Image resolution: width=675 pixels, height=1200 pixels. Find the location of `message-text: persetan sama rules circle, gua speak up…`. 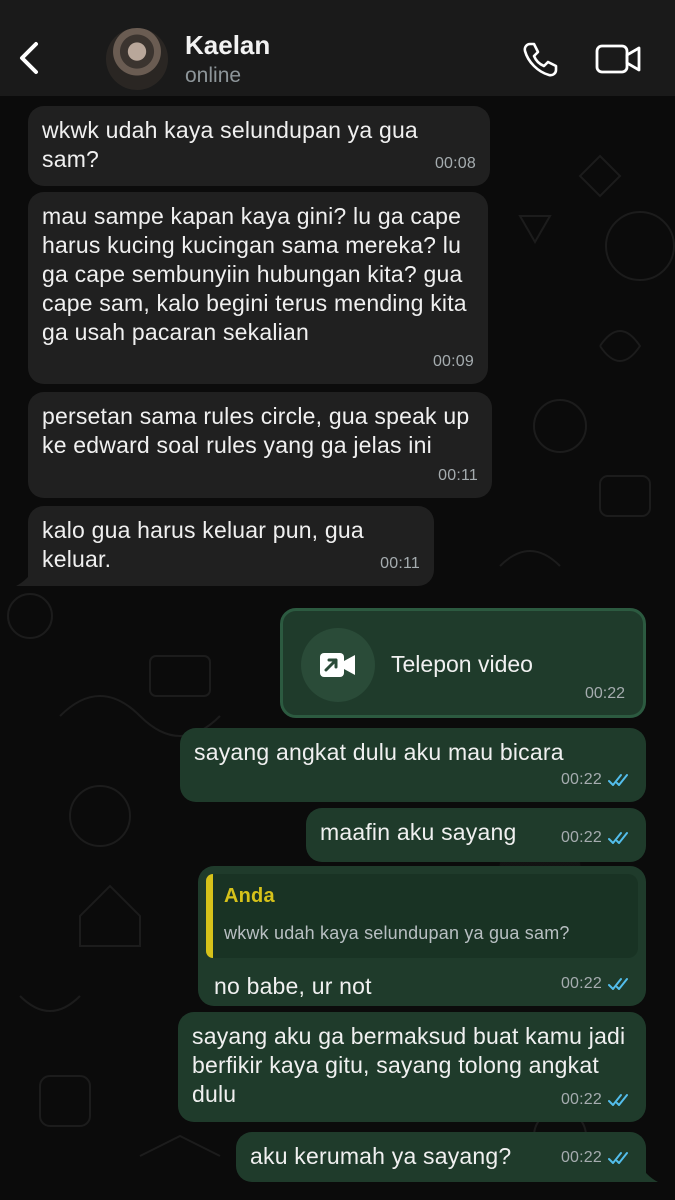

message-text: persetan sama rules circle, gua speak up… is located at coordinates (256, 430).